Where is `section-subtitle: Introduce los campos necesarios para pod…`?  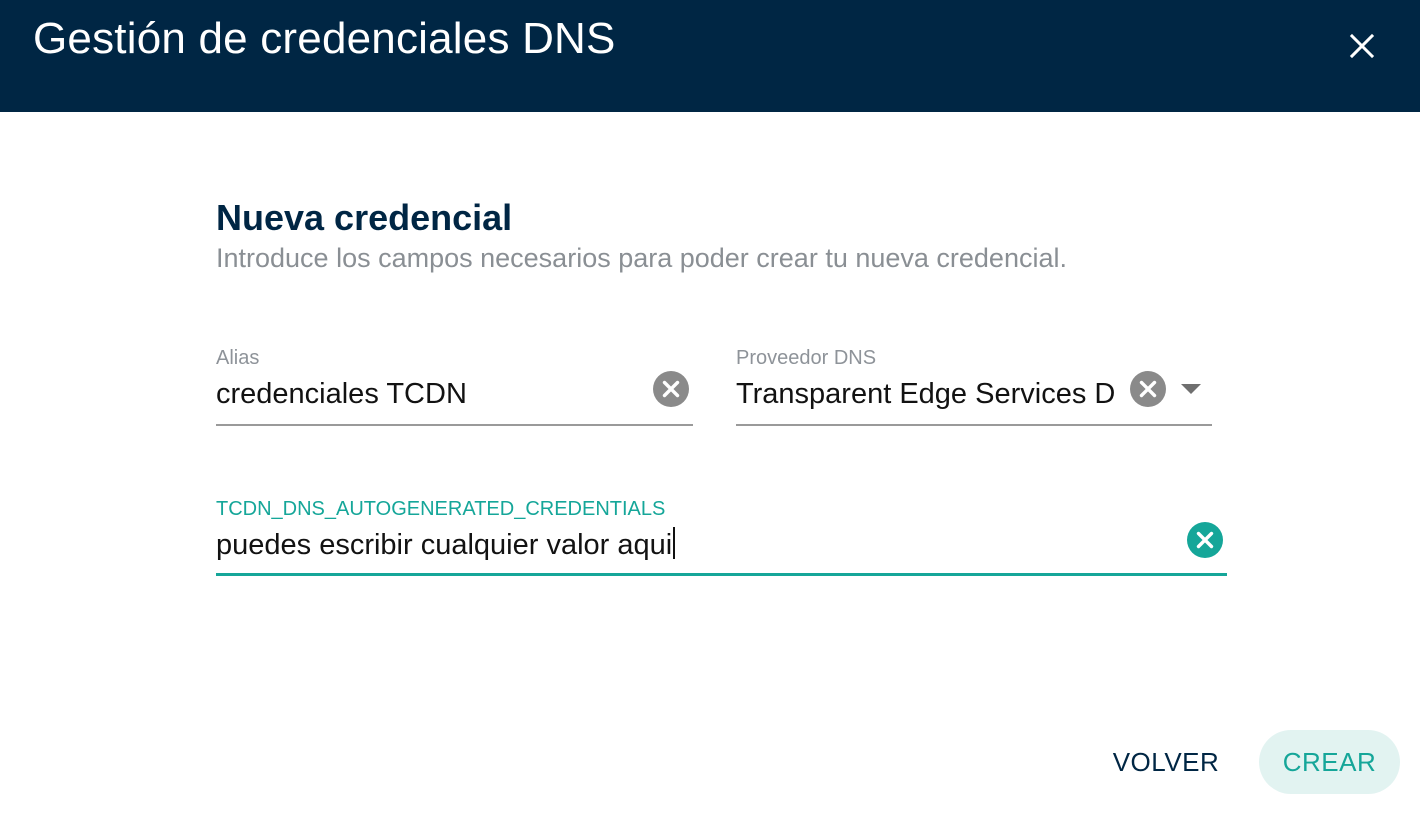 section-subtitle: Introduce los campos necesarios para pod… is located at coordinates (641, 258).